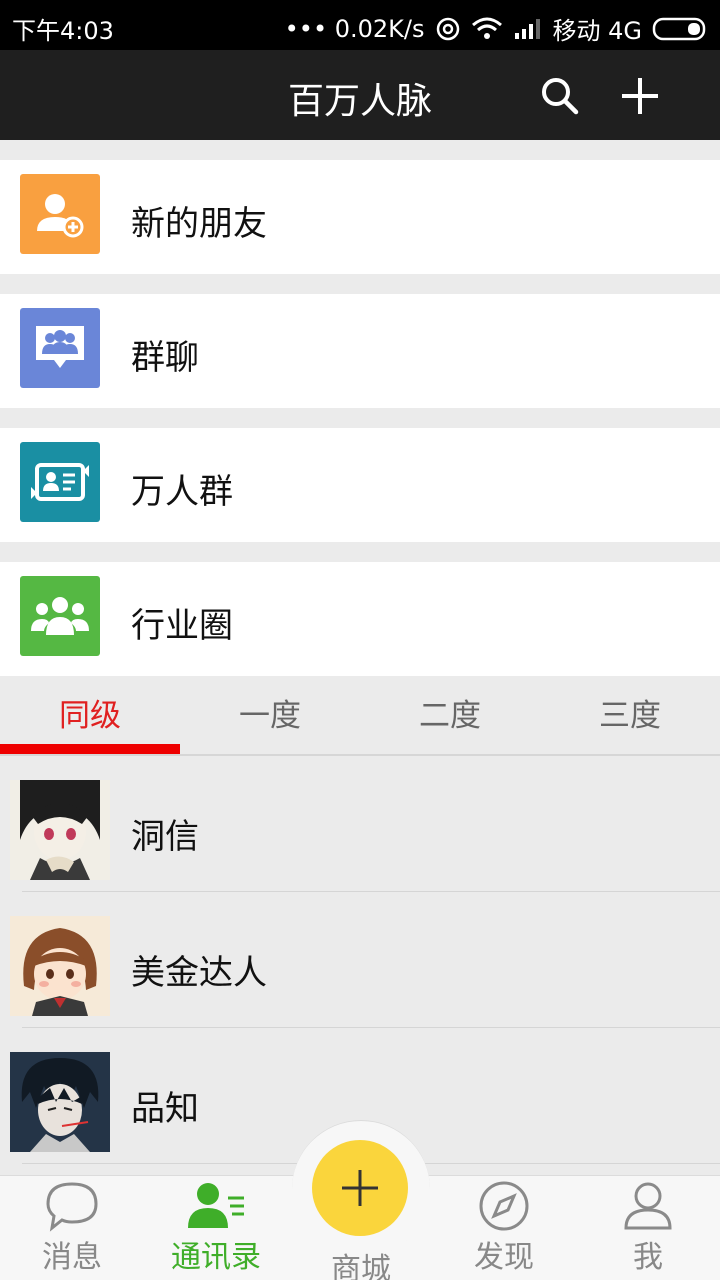  What do you see at coordinates (182, 626) in the screenshot?
I see `menu-label: 行业圈` at bounding box center [182, 626].